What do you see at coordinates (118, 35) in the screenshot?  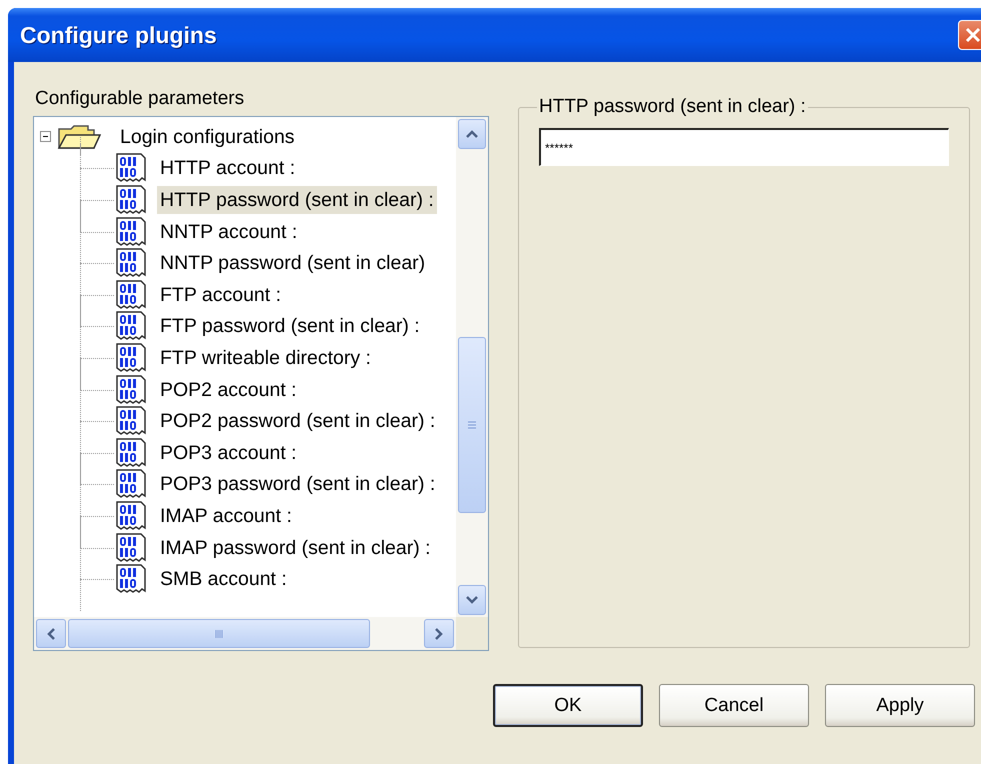 I see `window-title: Configure plugins` at bounding box center [118, 35].